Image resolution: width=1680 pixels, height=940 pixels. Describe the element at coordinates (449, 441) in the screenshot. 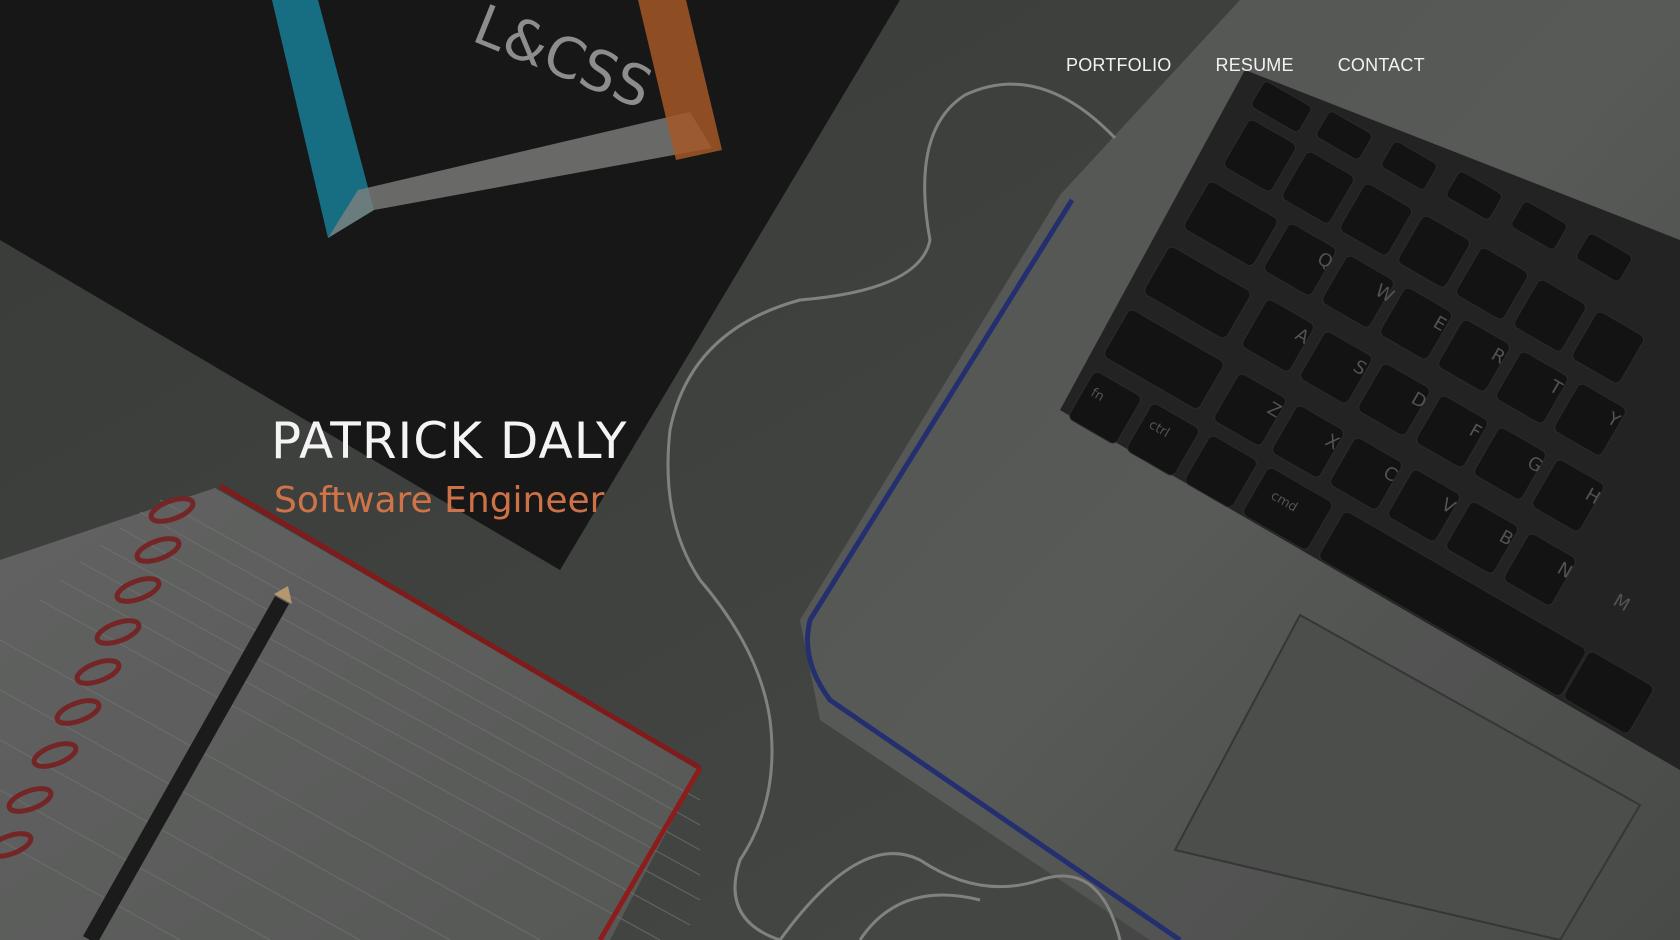

I see `hero-title: PATRICK DALY` at that location.